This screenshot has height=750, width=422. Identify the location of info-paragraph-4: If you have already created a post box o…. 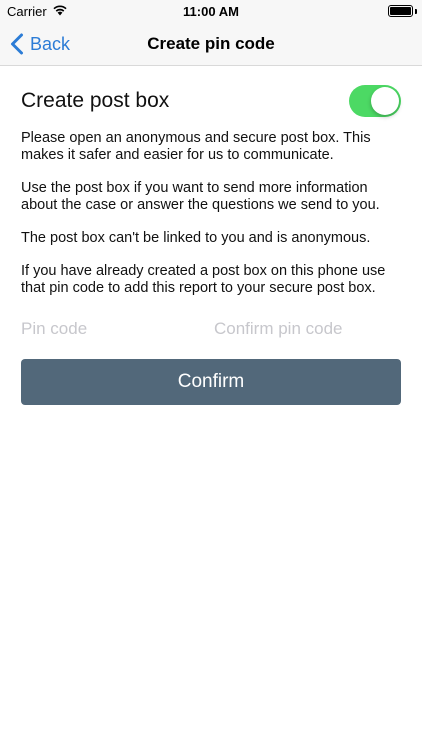
(203, 279).